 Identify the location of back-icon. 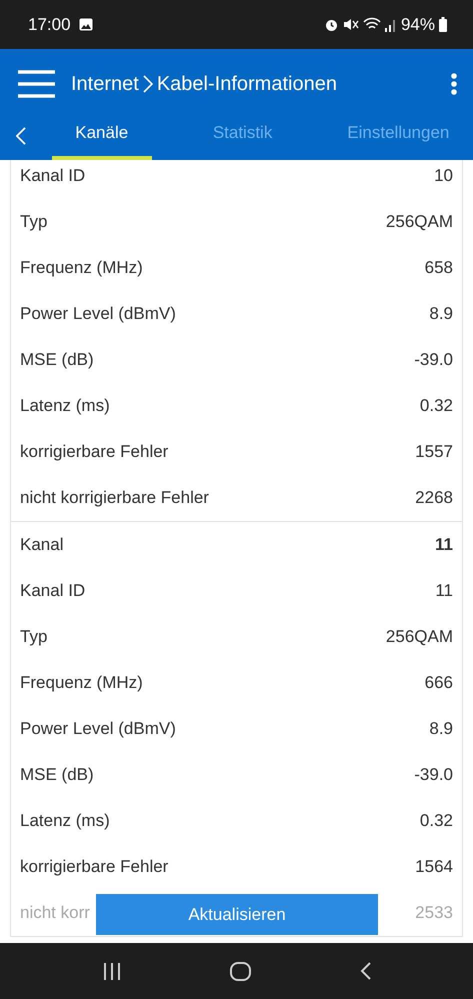
(365, 971).